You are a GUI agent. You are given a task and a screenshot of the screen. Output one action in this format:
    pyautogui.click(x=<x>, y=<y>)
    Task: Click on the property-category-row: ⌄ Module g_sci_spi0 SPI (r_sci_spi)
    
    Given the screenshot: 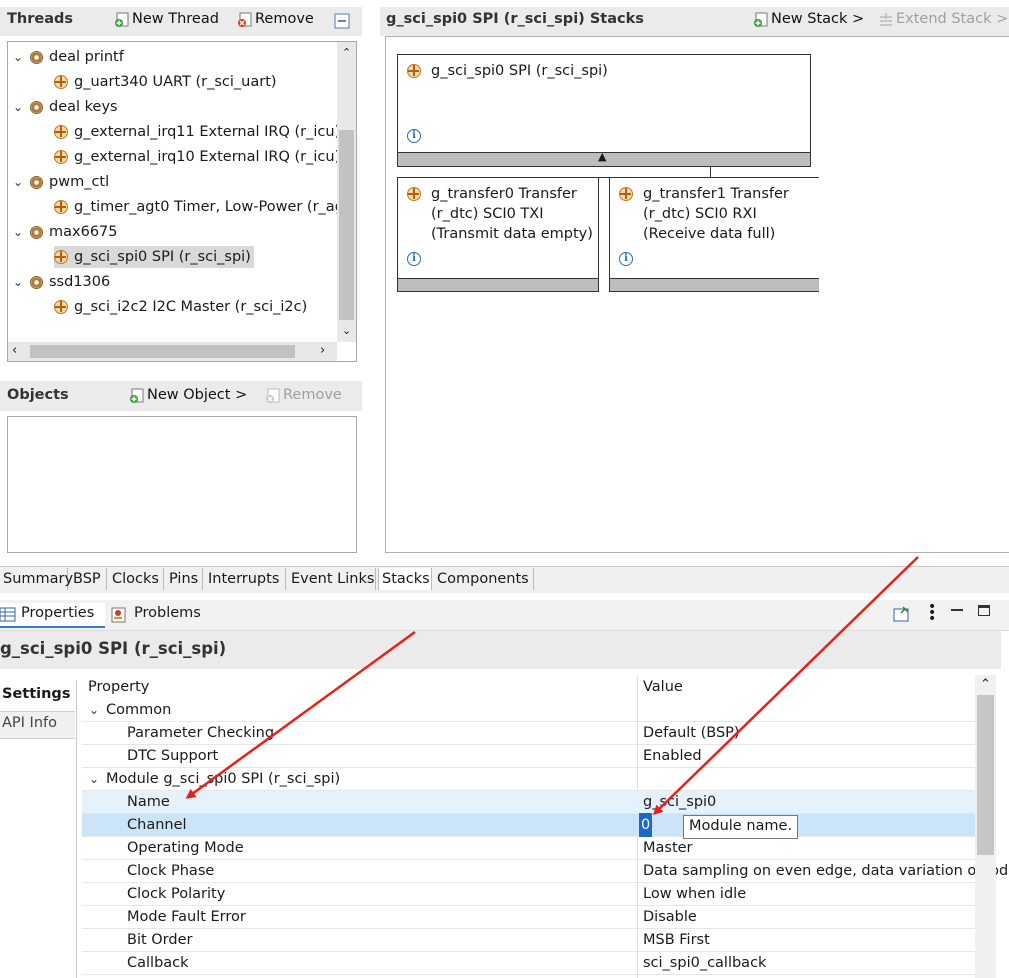 What is the action you would take?
    pyautogui.click(x=528, y=779)
    